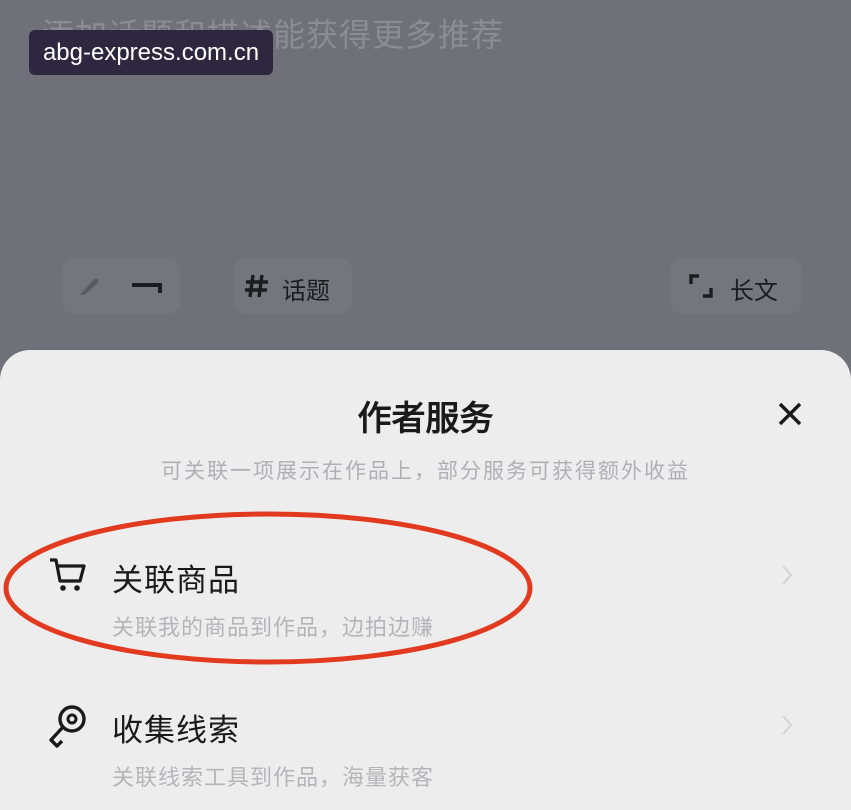 The height and width of the screenshot is (810, 851). I want to click on feather-icon, so click(89, 286).